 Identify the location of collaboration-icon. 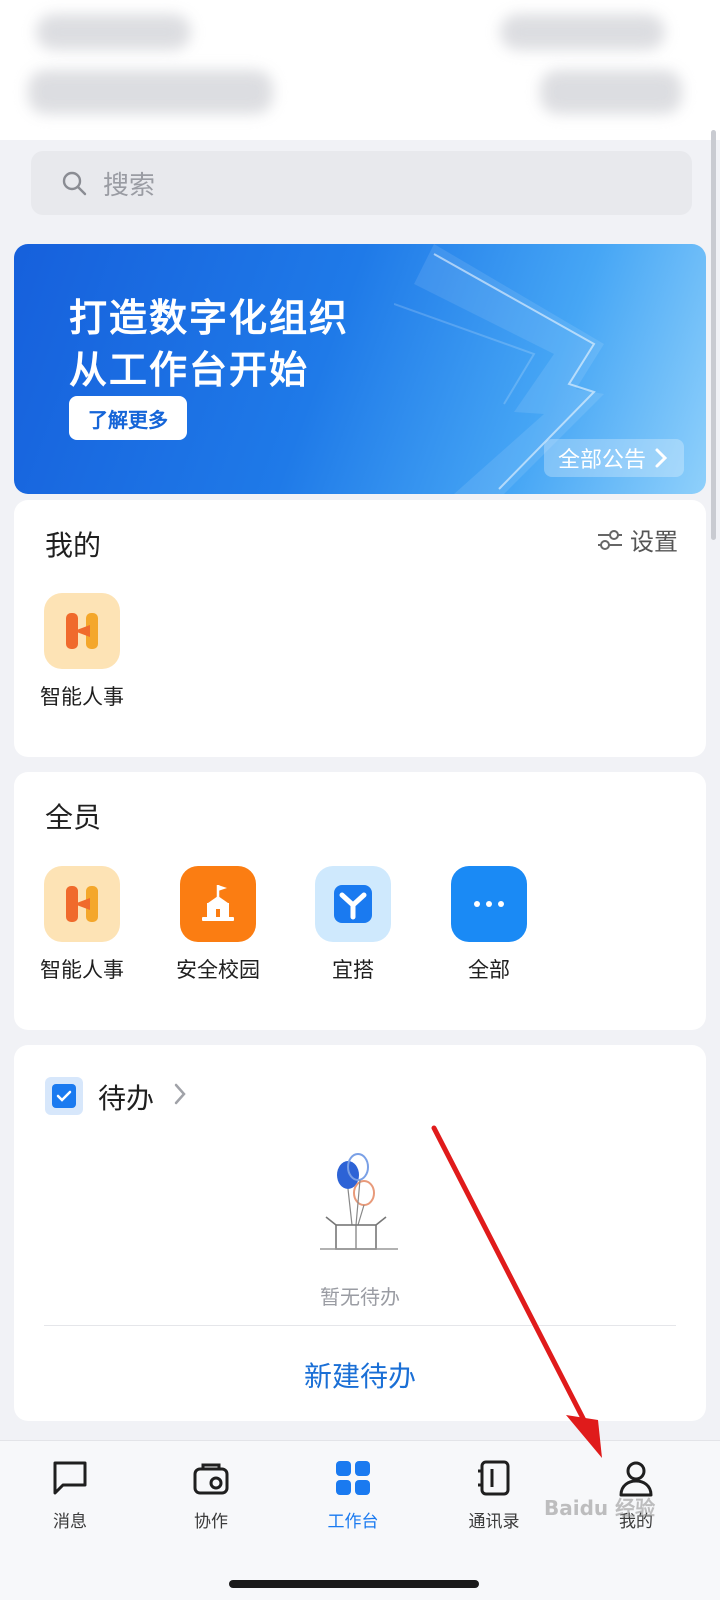
(211, 1479).